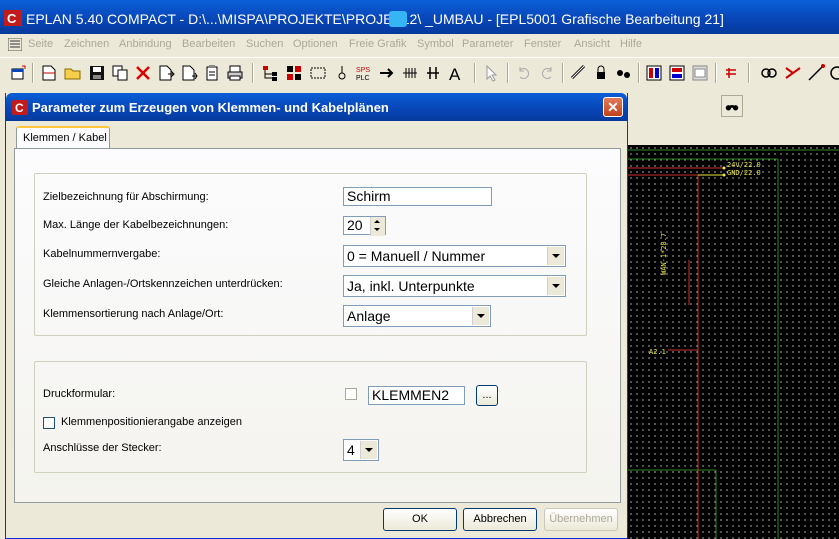 The height and width of the screenshot is (539, 839). Describe the element at coordinates (351, 450) in the screenshot. I see `connectors-value: 4` at that location.